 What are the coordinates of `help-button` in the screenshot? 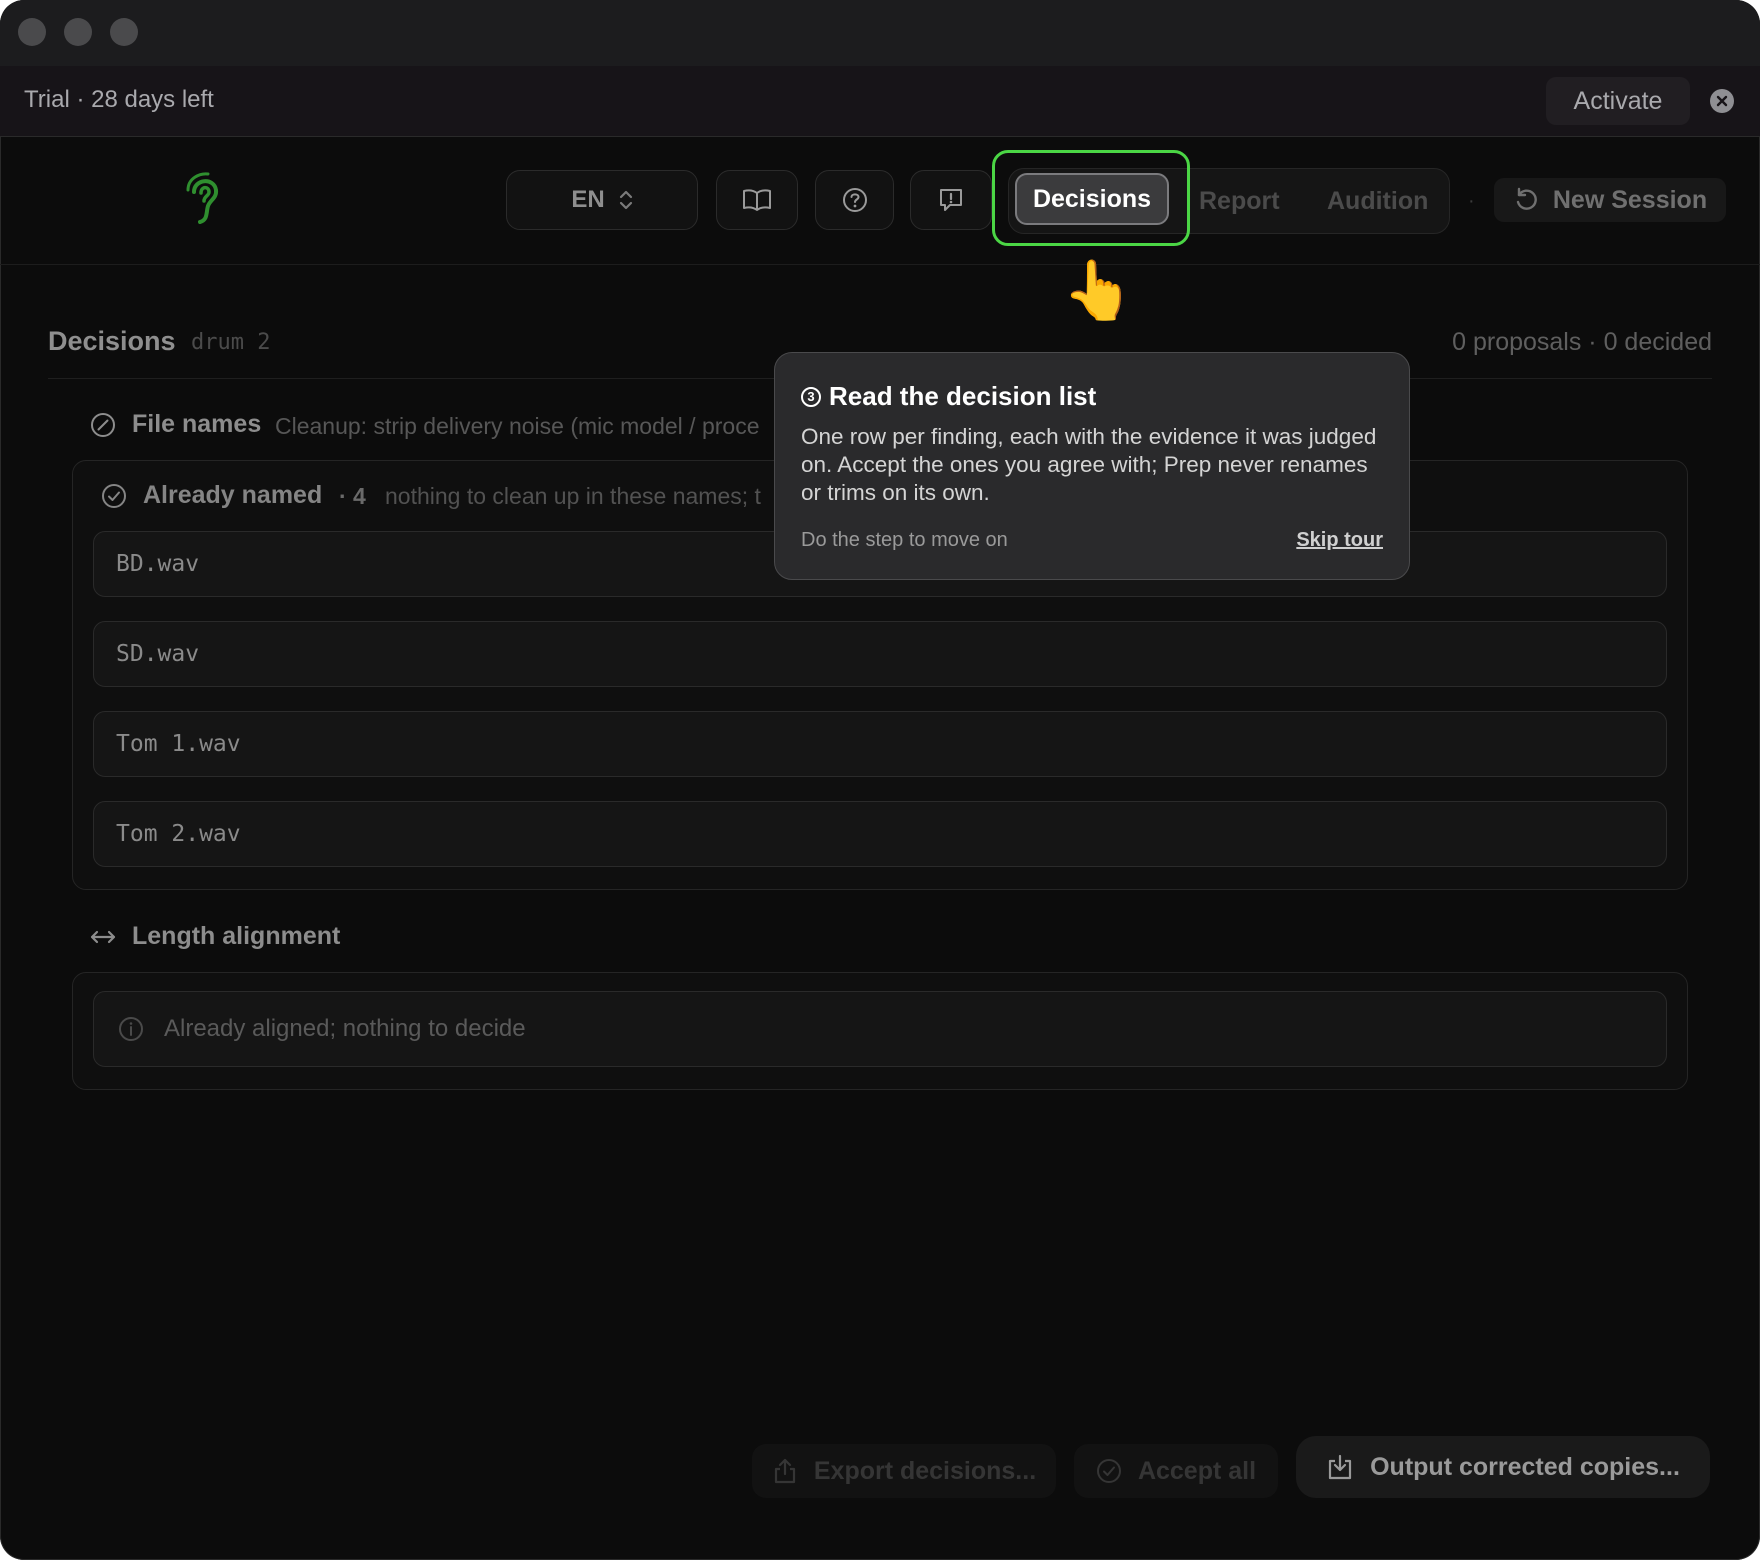 It's located at (854, 200).